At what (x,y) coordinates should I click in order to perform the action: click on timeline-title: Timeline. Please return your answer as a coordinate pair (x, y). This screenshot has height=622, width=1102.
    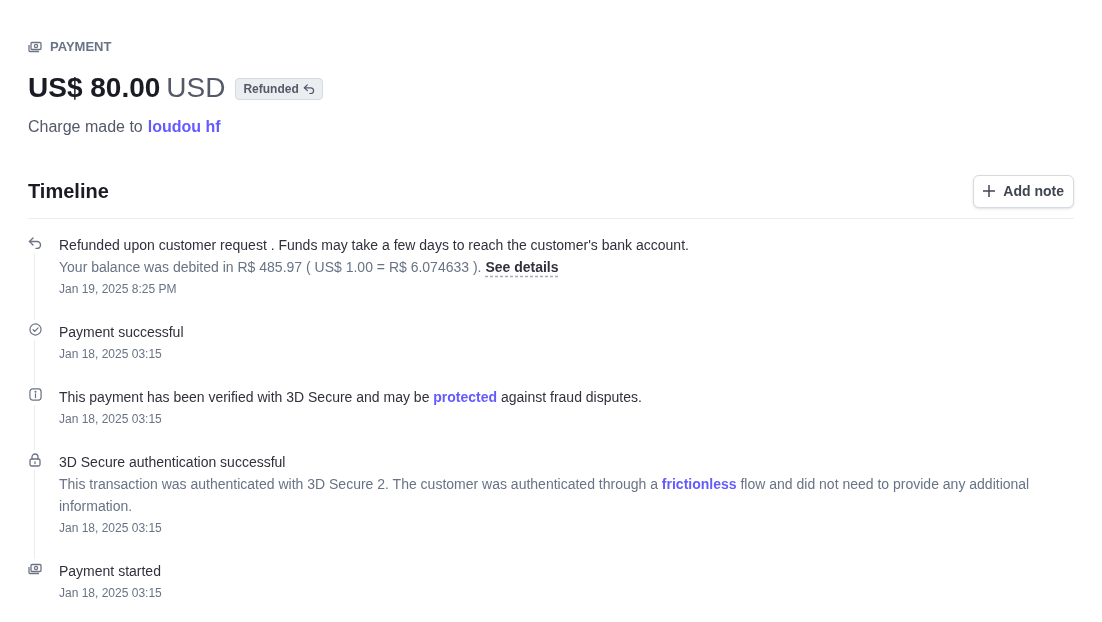
    Looking at the image, I should click on (68, 191).